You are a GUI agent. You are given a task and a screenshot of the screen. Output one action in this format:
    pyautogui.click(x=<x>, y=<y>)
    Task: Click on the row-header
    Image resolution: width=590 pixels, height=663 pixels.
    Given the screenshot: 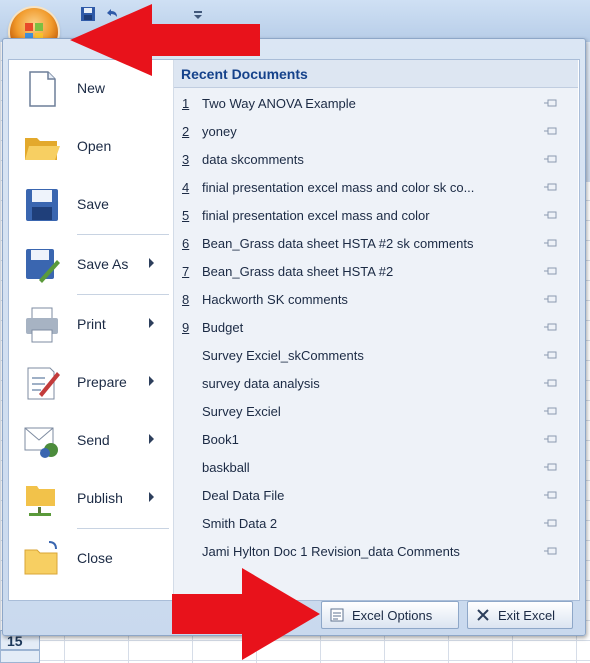 What is the action you would take?
    pyautogui.click(x=20, y=656)
    